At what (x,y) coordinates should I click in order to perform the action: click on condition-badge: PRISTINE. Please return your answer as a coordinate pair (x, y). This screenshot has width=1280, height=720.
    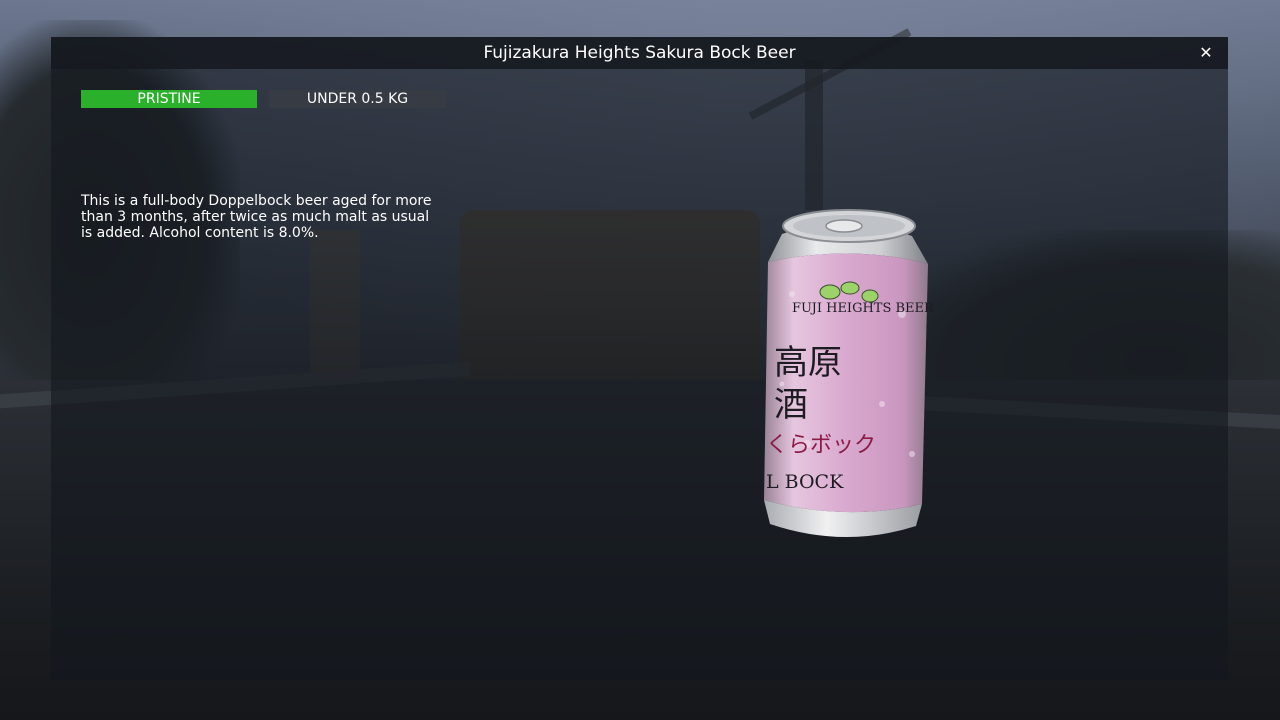
    Looking at the image, I should click on (169, 99).